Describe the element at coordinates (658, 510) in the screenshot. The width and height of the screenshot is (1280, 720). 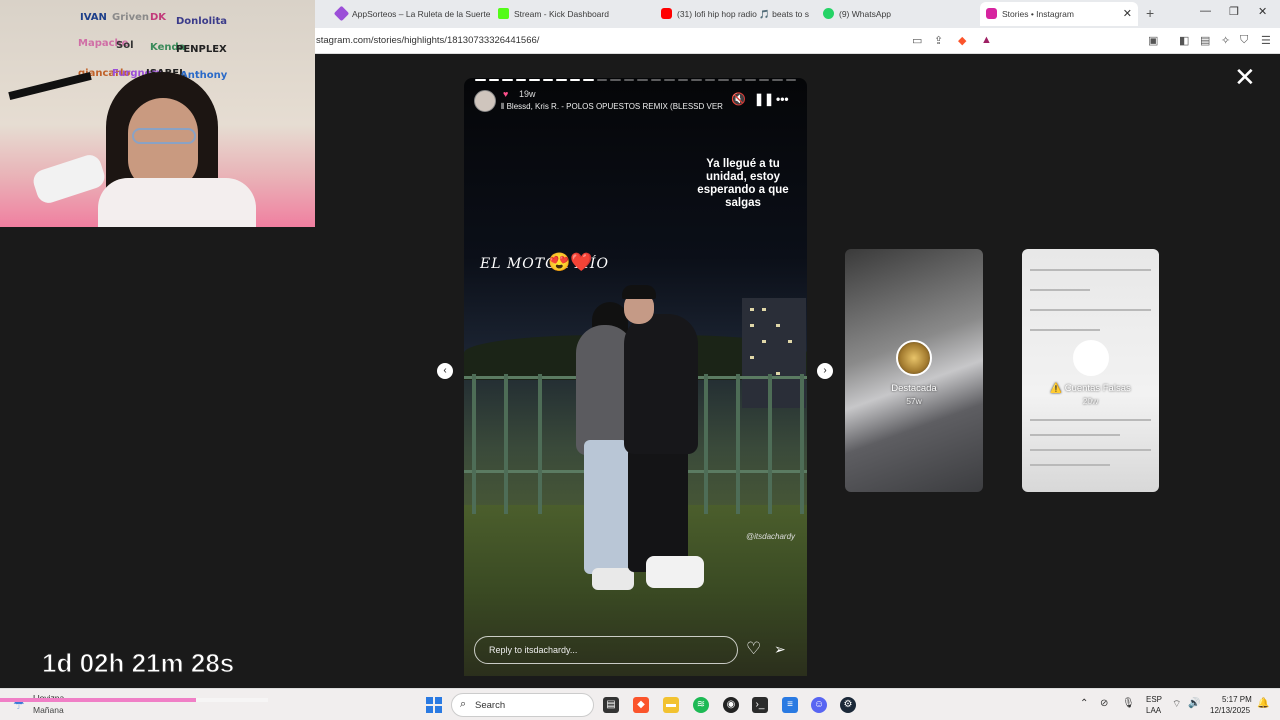
I see `story-boy-pants` at that location.